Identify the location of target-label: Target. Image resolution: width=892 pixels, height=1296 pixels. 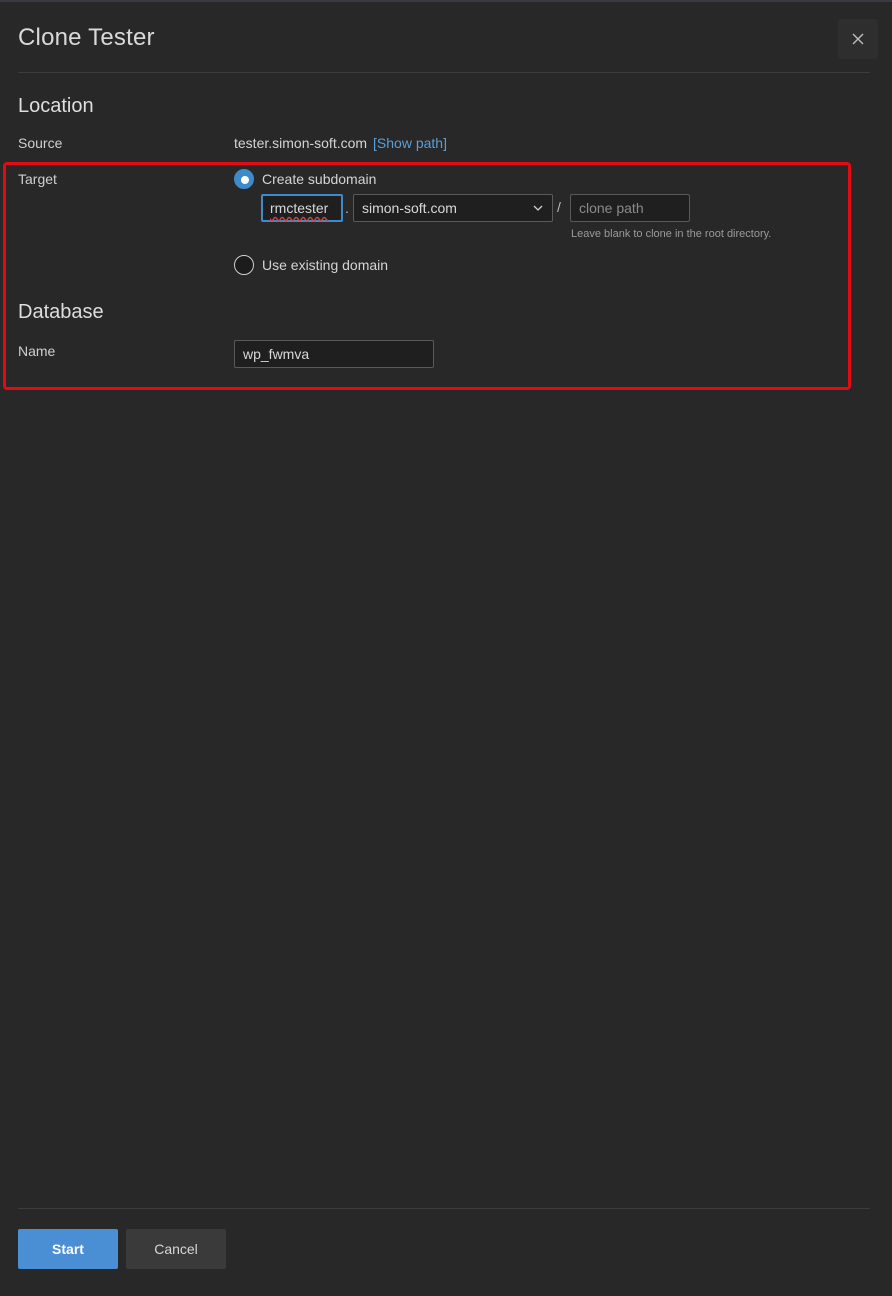
(37, 179).